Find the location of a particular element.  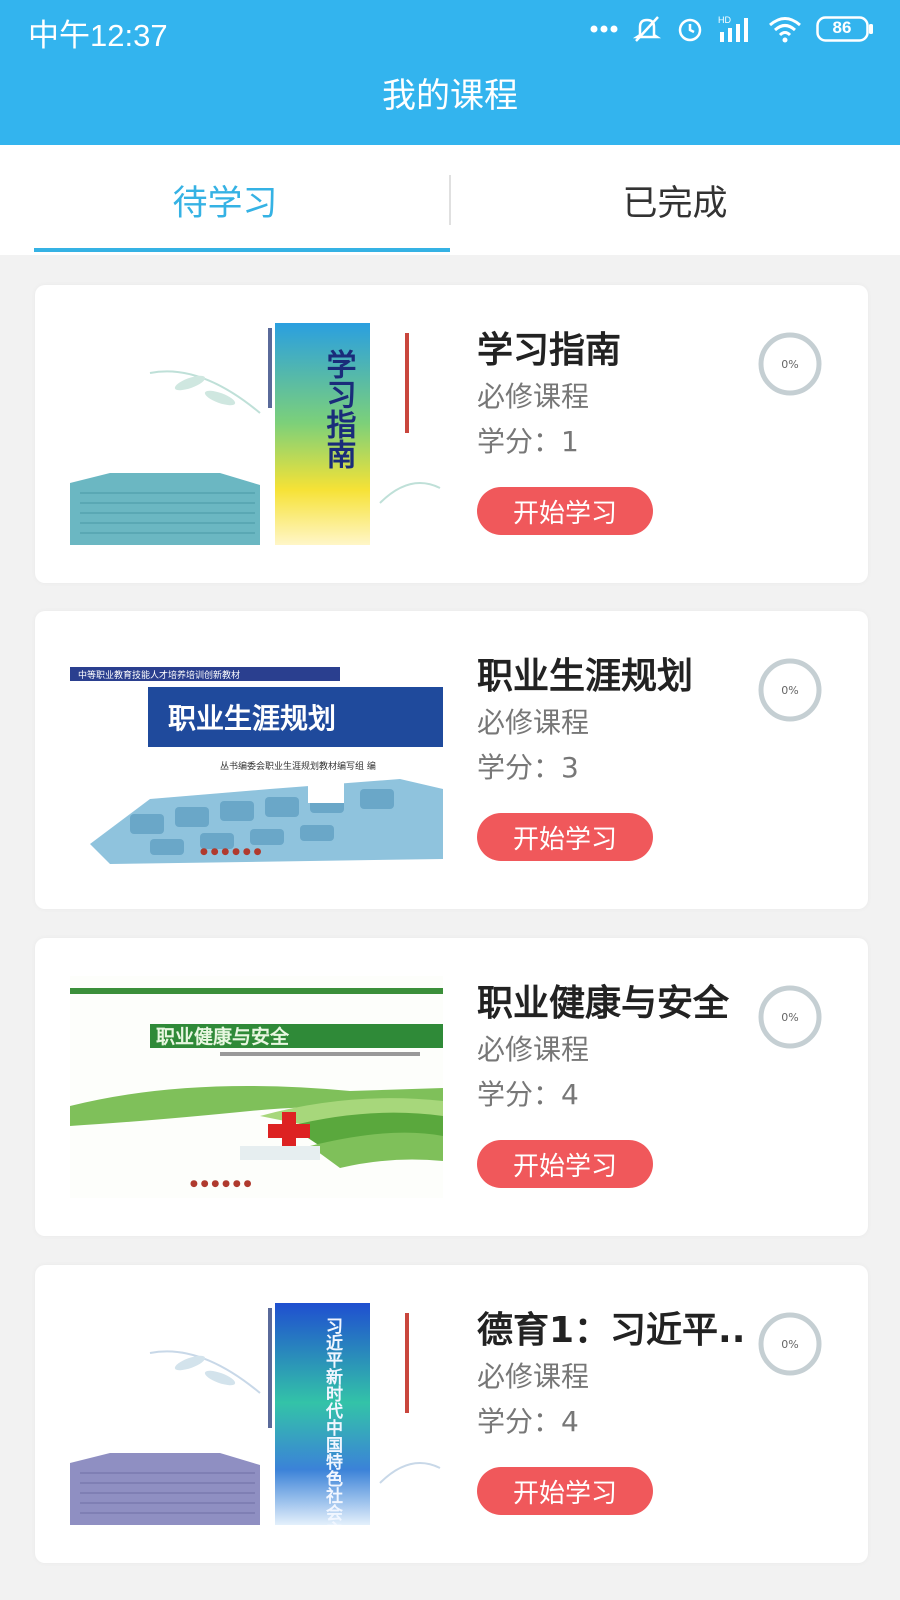

course-cover-image: 职业健康与安全 ● ● ● ● ● ● is located at coordinates (256, 1087).